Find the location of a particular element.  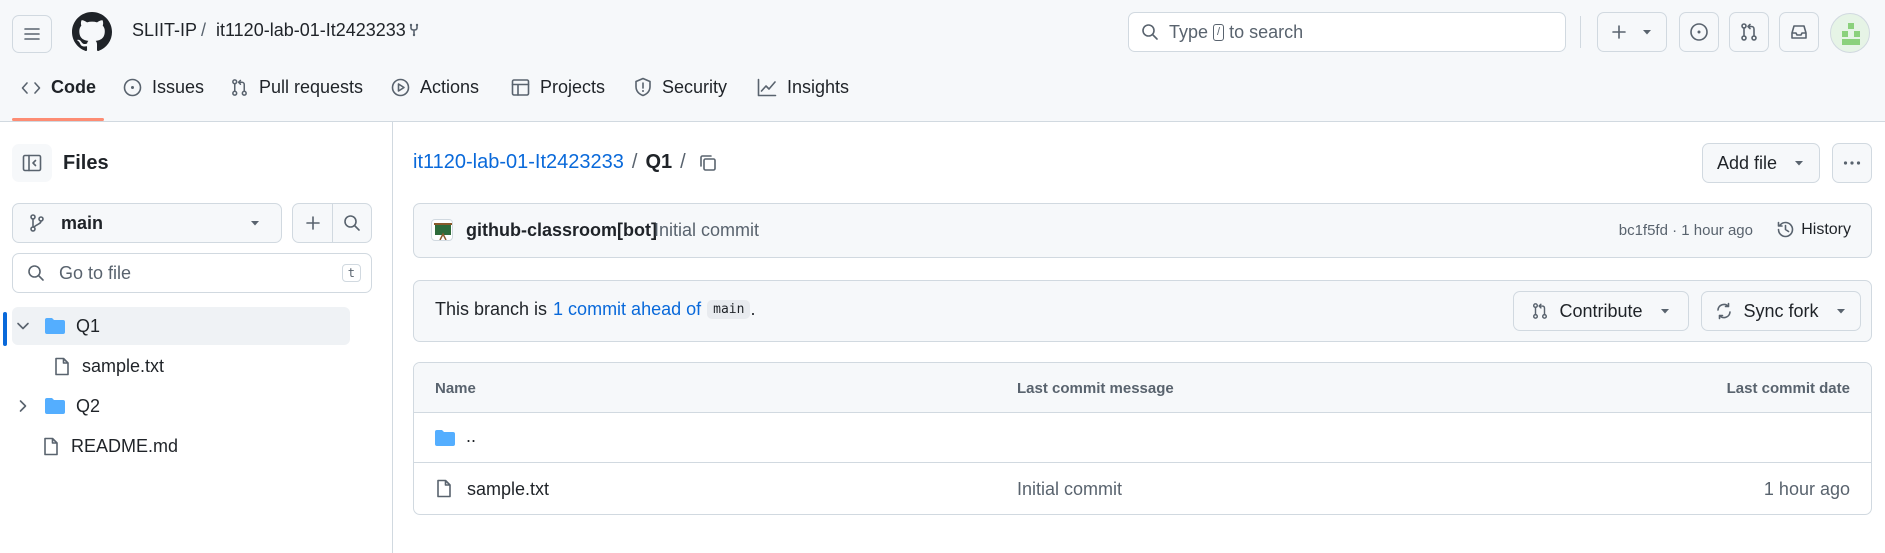

branch-status-text: This branch is 1 commit ahead of main . is located at coordinates (595, 309).